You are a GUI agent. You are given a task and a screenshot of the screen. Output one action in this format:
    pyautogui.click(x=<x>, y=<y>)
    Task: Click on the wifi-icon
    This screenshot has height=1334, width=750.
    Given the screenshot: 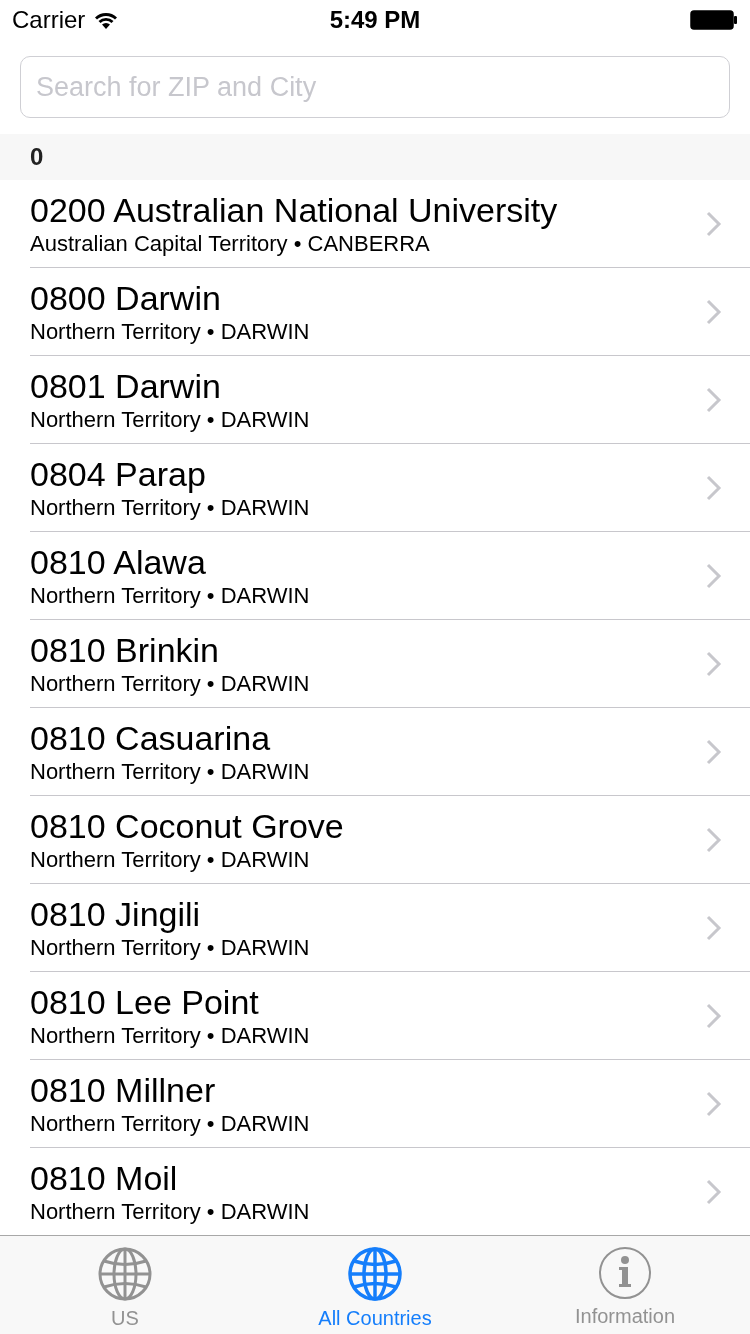 What is the action you would take?
    pyautogui.click(x=106, y=20)
    